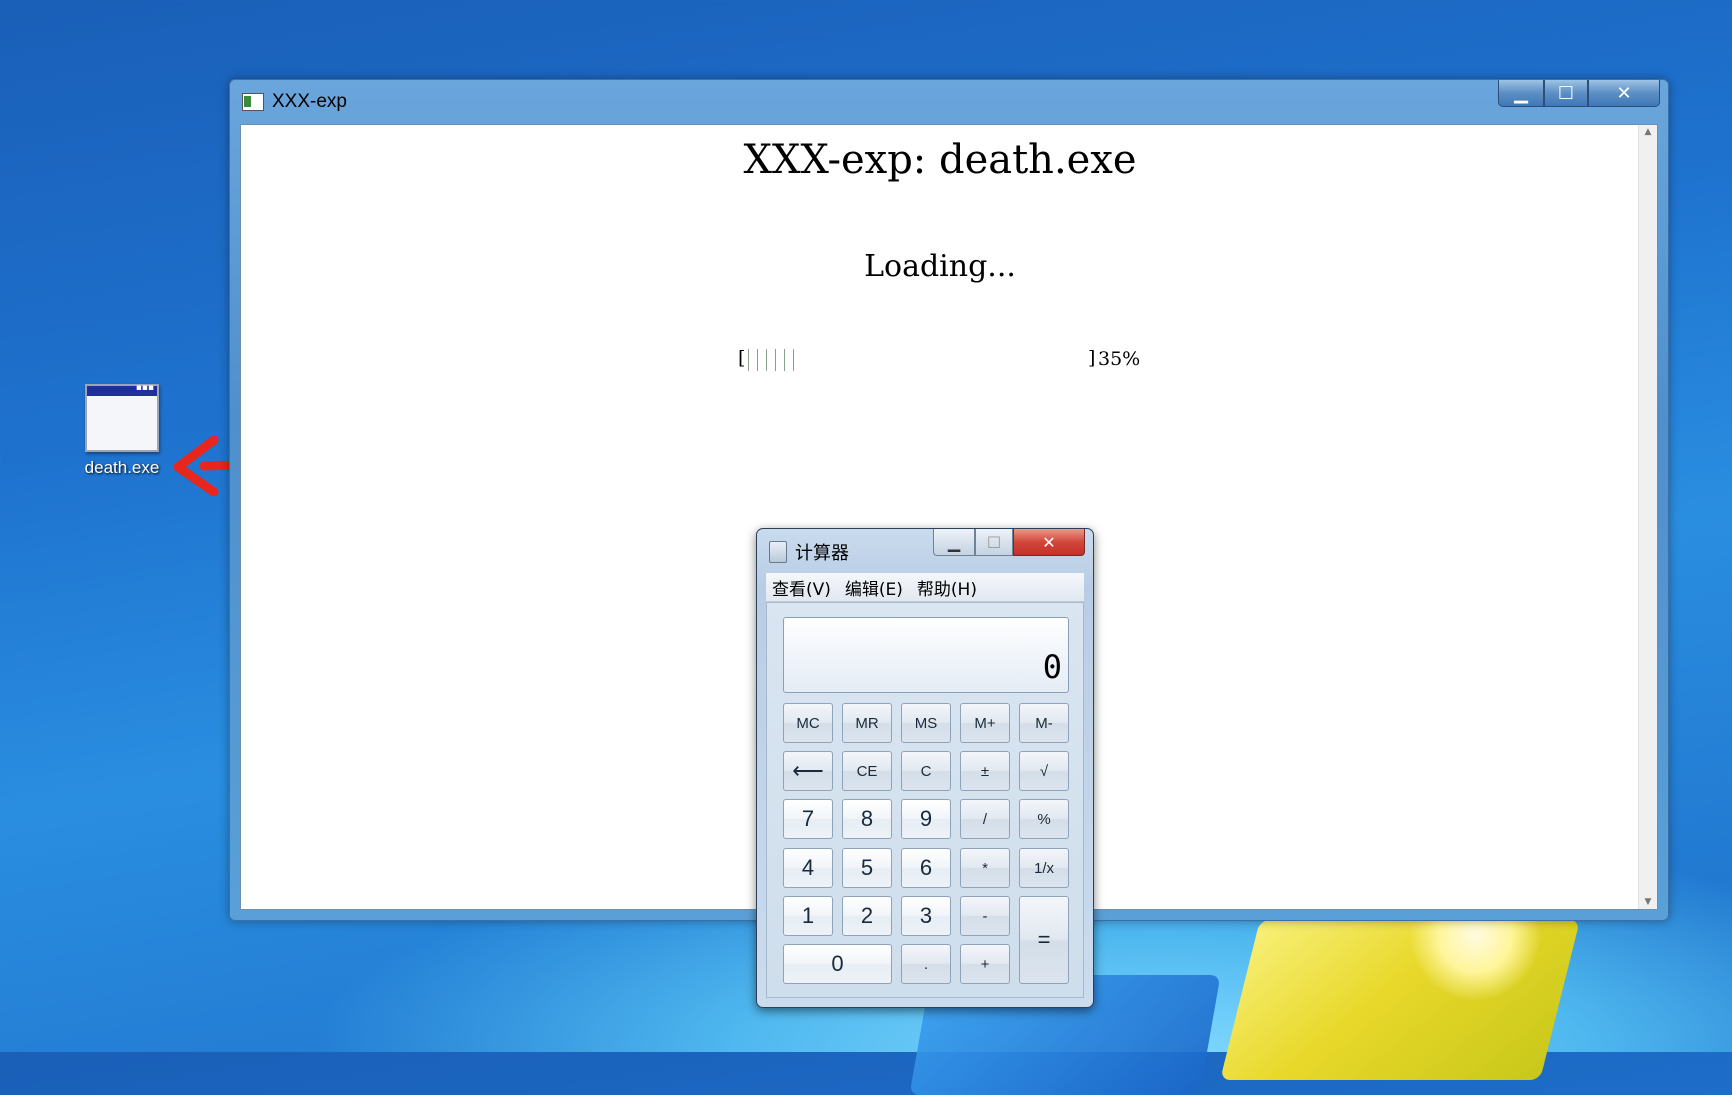 The image size is (1732, 1095). I want to click on calc-close-button: ✕, so click(1049, 542).